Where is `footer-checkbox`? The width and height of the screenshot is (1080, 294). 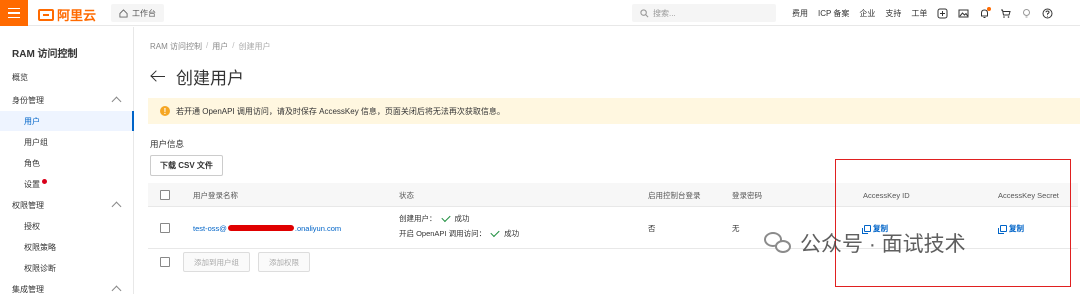
footer-checkbox is located at coordinates (165, 262).